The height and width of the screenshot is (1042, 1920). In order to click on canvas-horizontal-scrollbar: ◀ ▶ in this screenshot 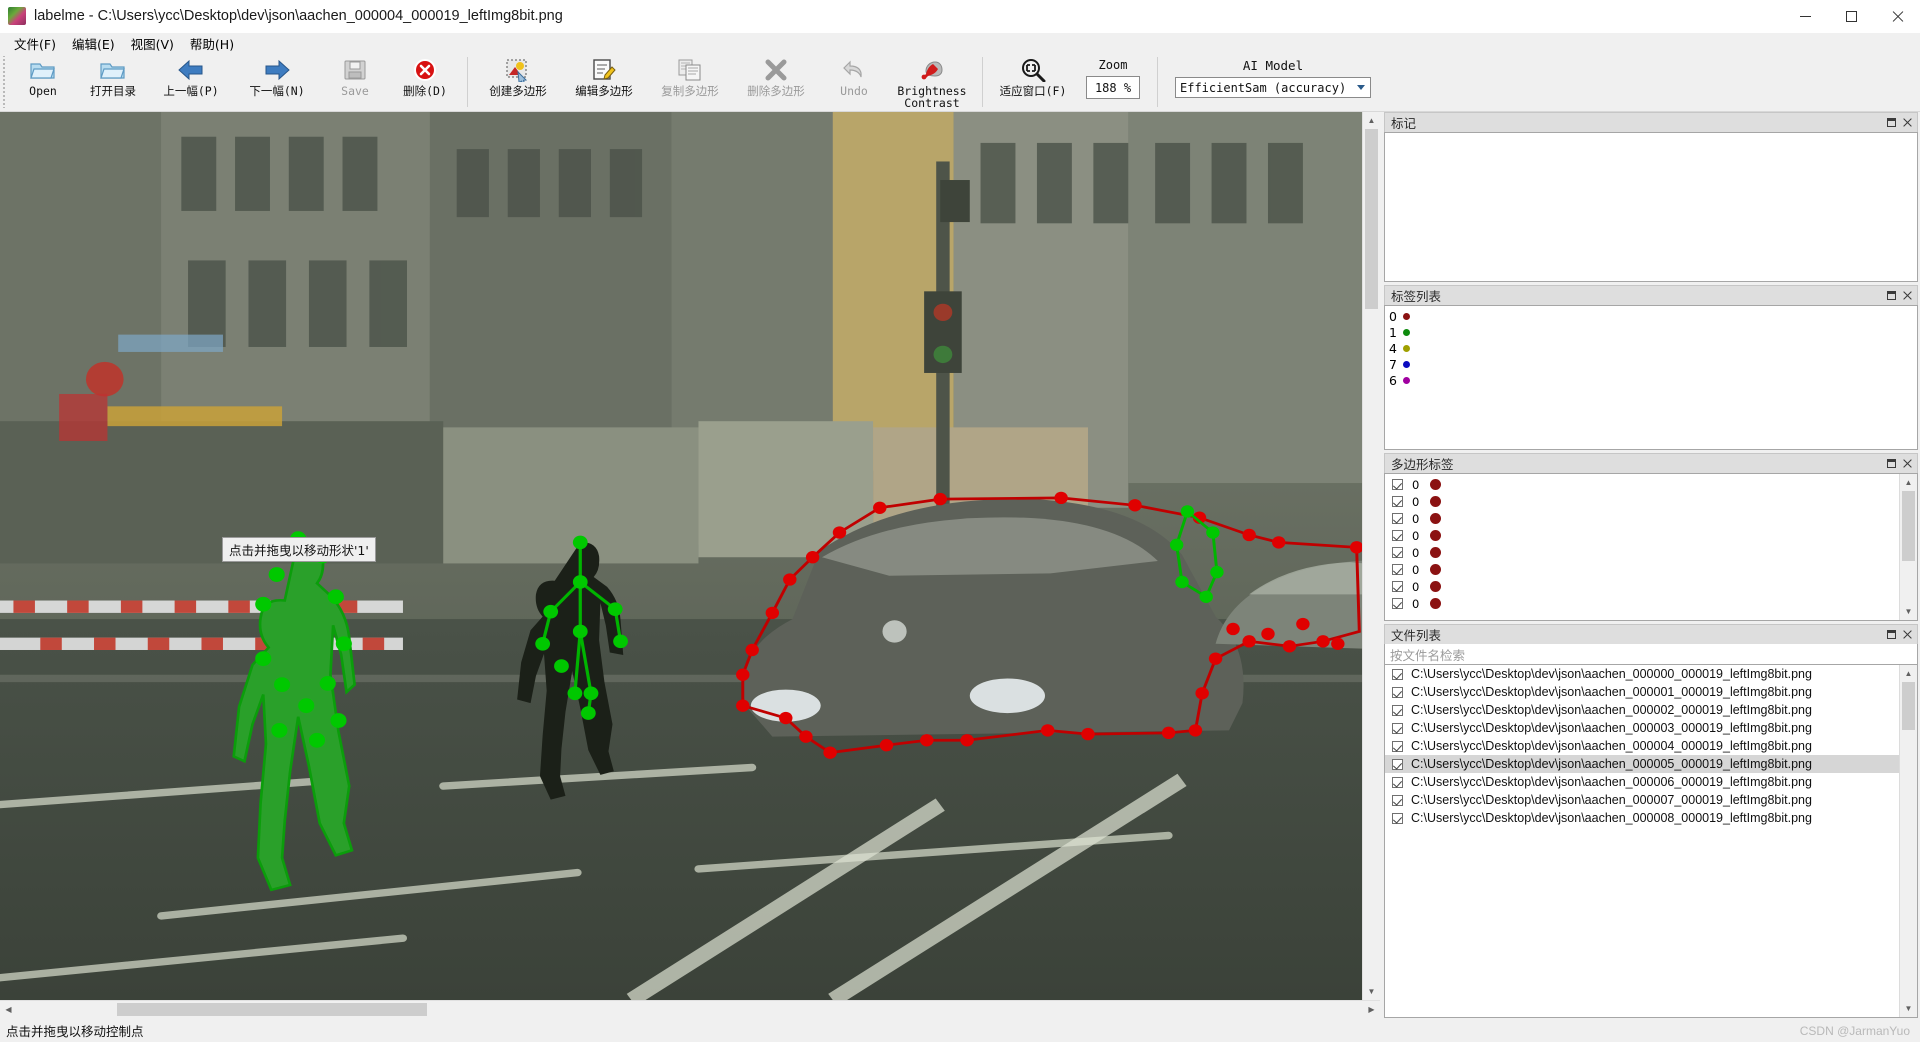, I will do `click(690, 1009)`.